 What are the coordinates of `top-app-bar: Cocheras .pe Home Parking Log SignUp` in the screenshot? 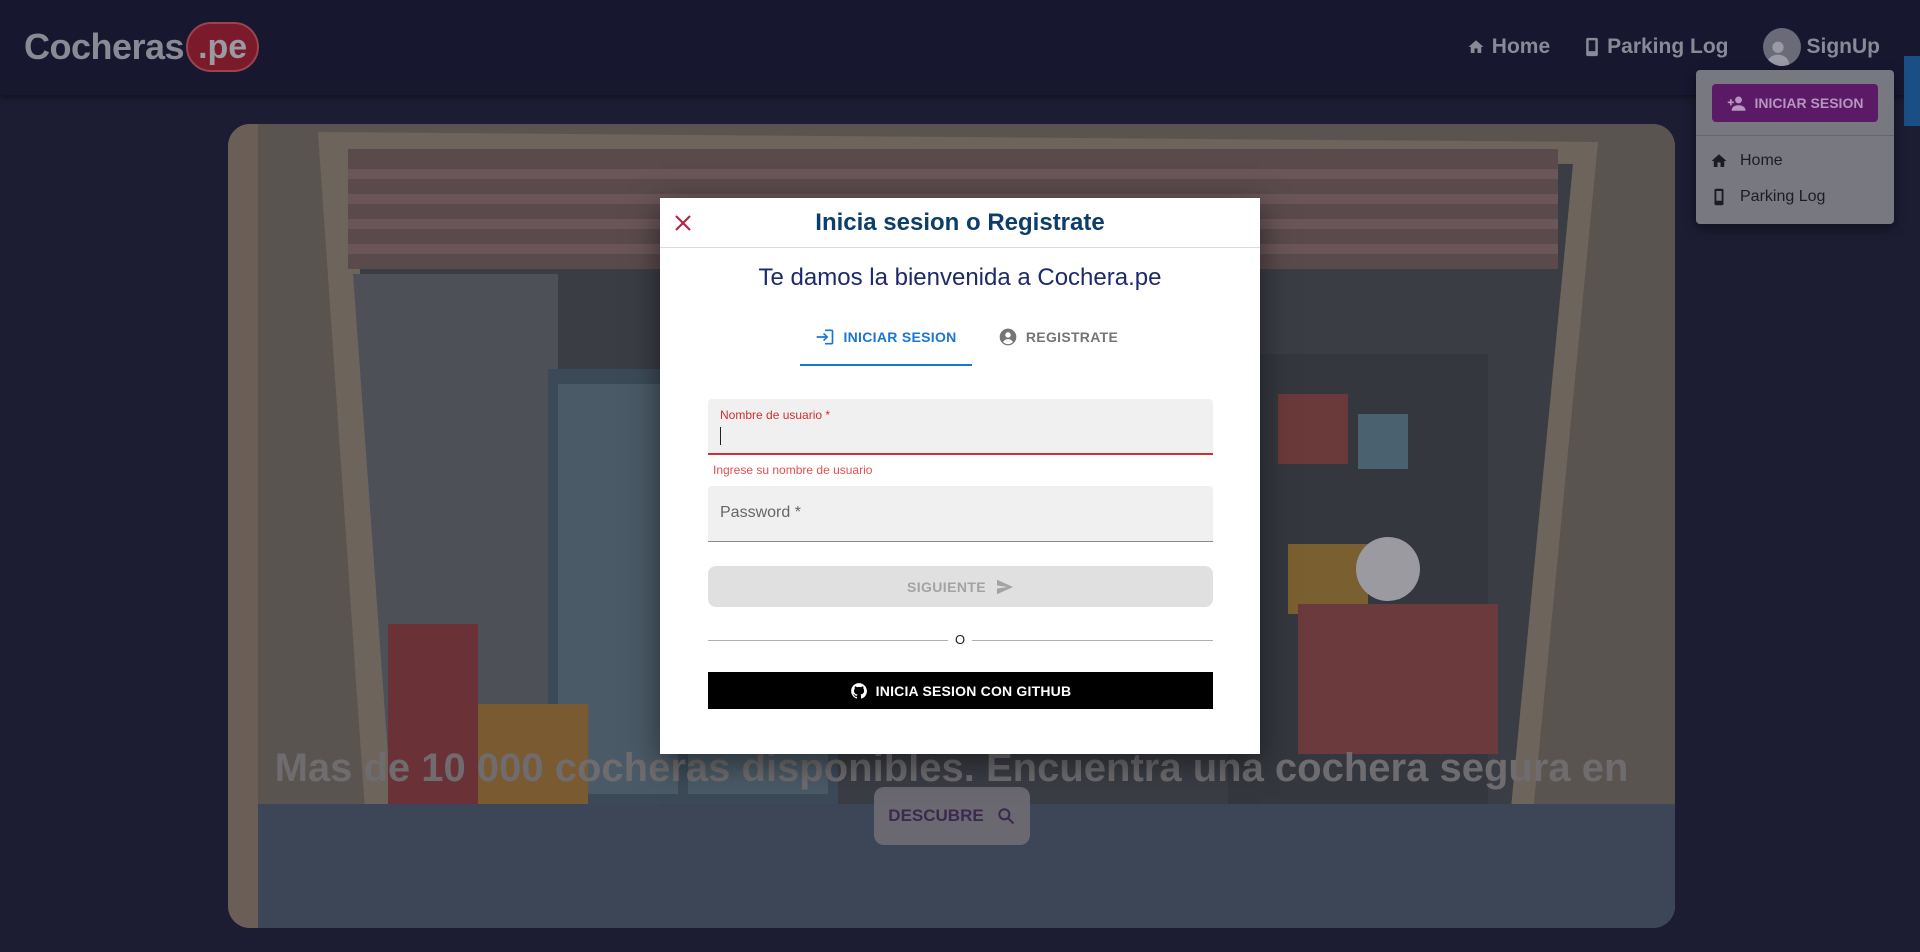 It's located at (960, 47).